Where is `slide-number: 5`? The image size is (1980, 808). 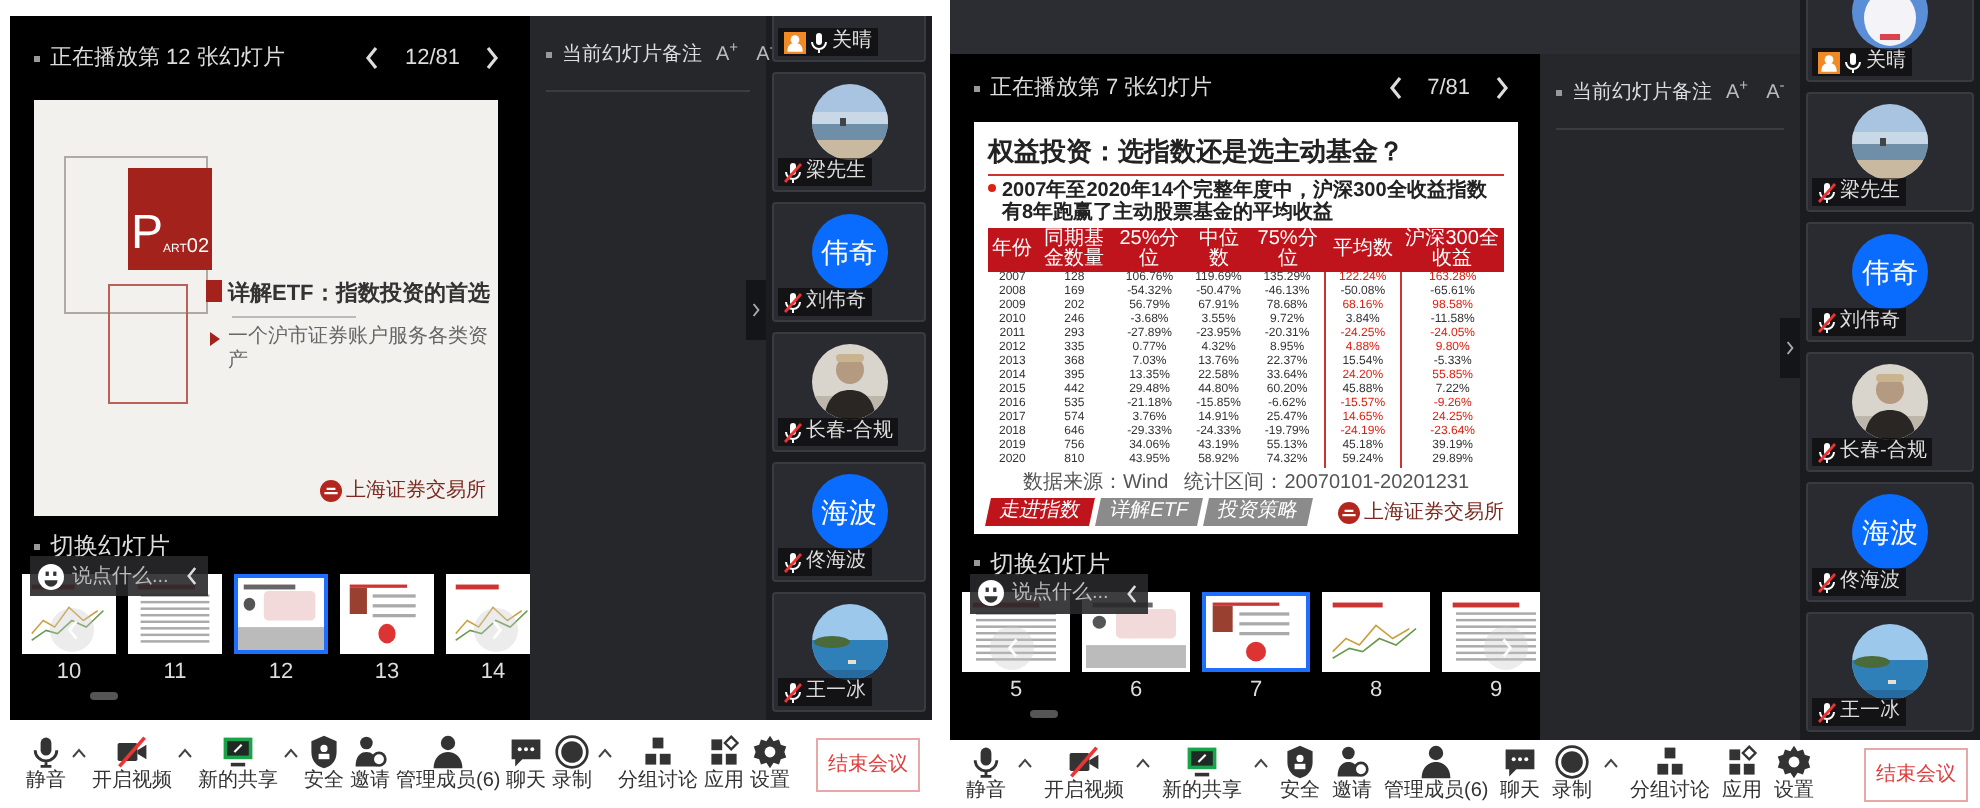
slide-number: 5 is located at coordinates (1016, 690).